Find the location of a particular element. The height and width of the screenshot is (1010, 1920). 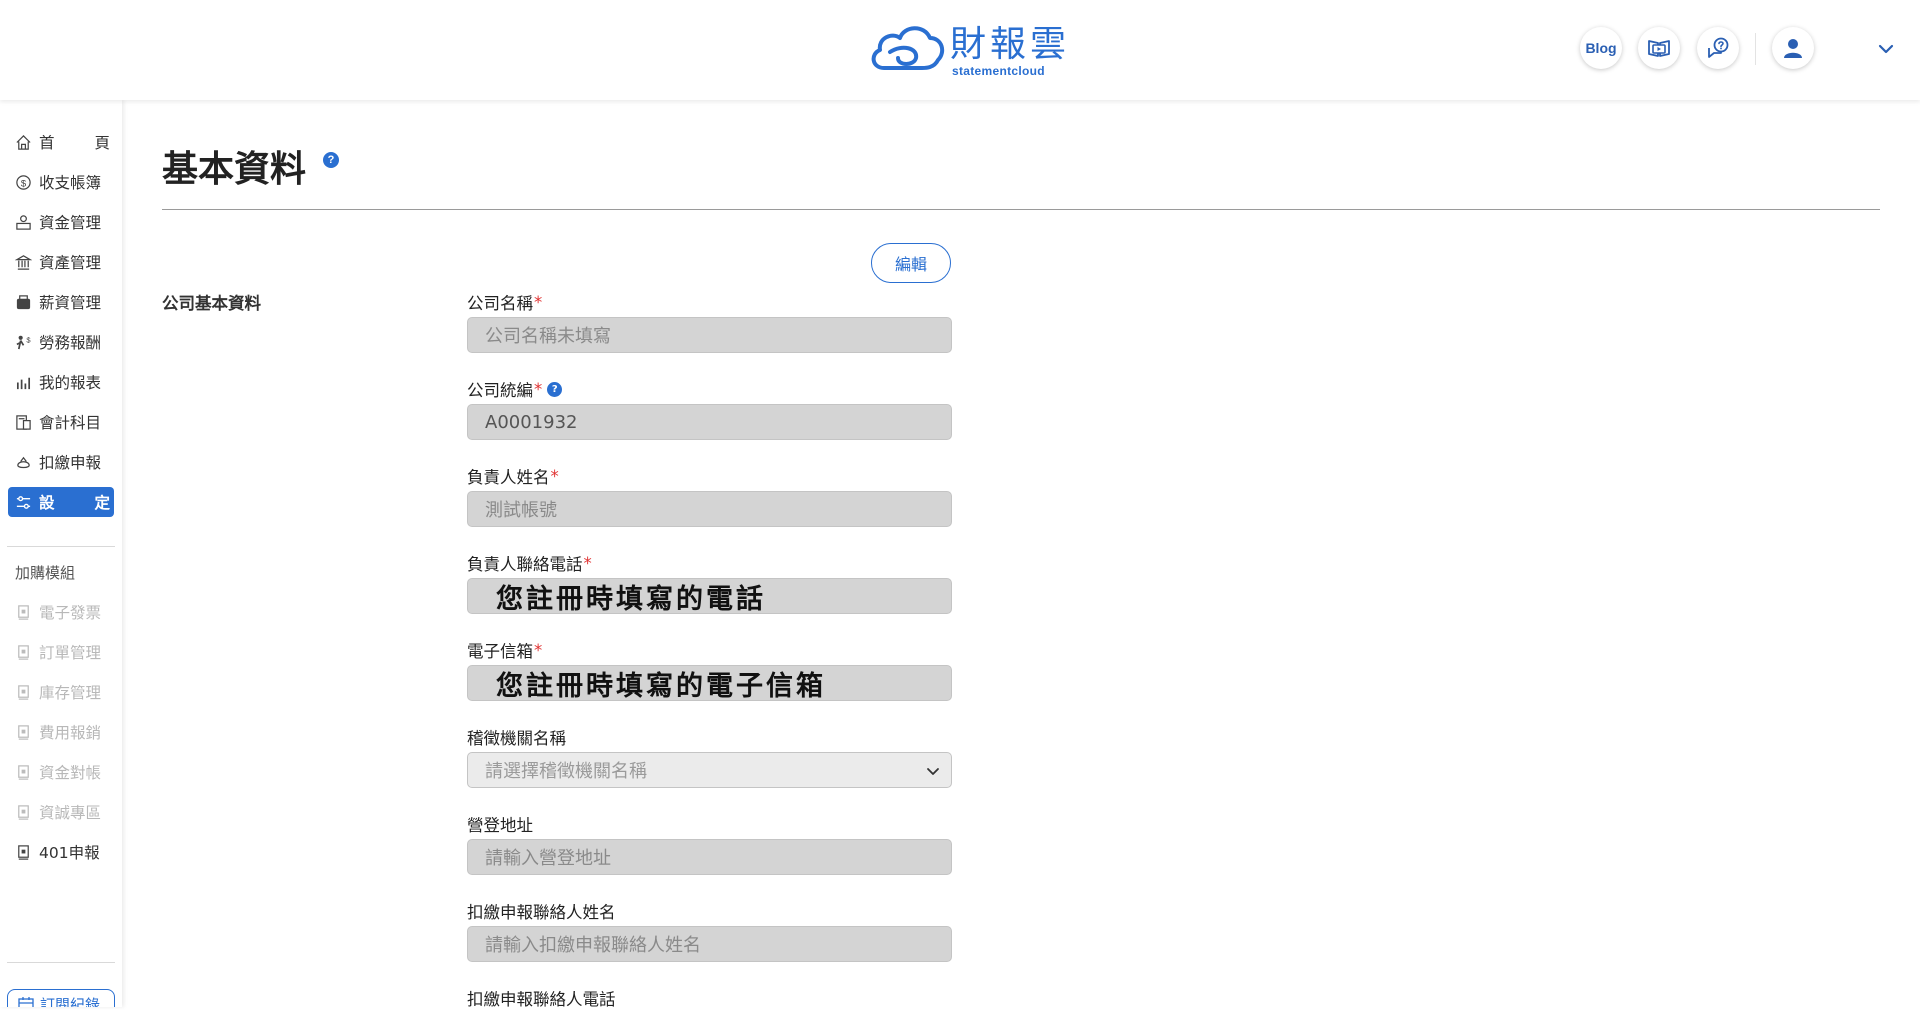

email-label: 電子信箱 * is located at coordinates (504, 650).